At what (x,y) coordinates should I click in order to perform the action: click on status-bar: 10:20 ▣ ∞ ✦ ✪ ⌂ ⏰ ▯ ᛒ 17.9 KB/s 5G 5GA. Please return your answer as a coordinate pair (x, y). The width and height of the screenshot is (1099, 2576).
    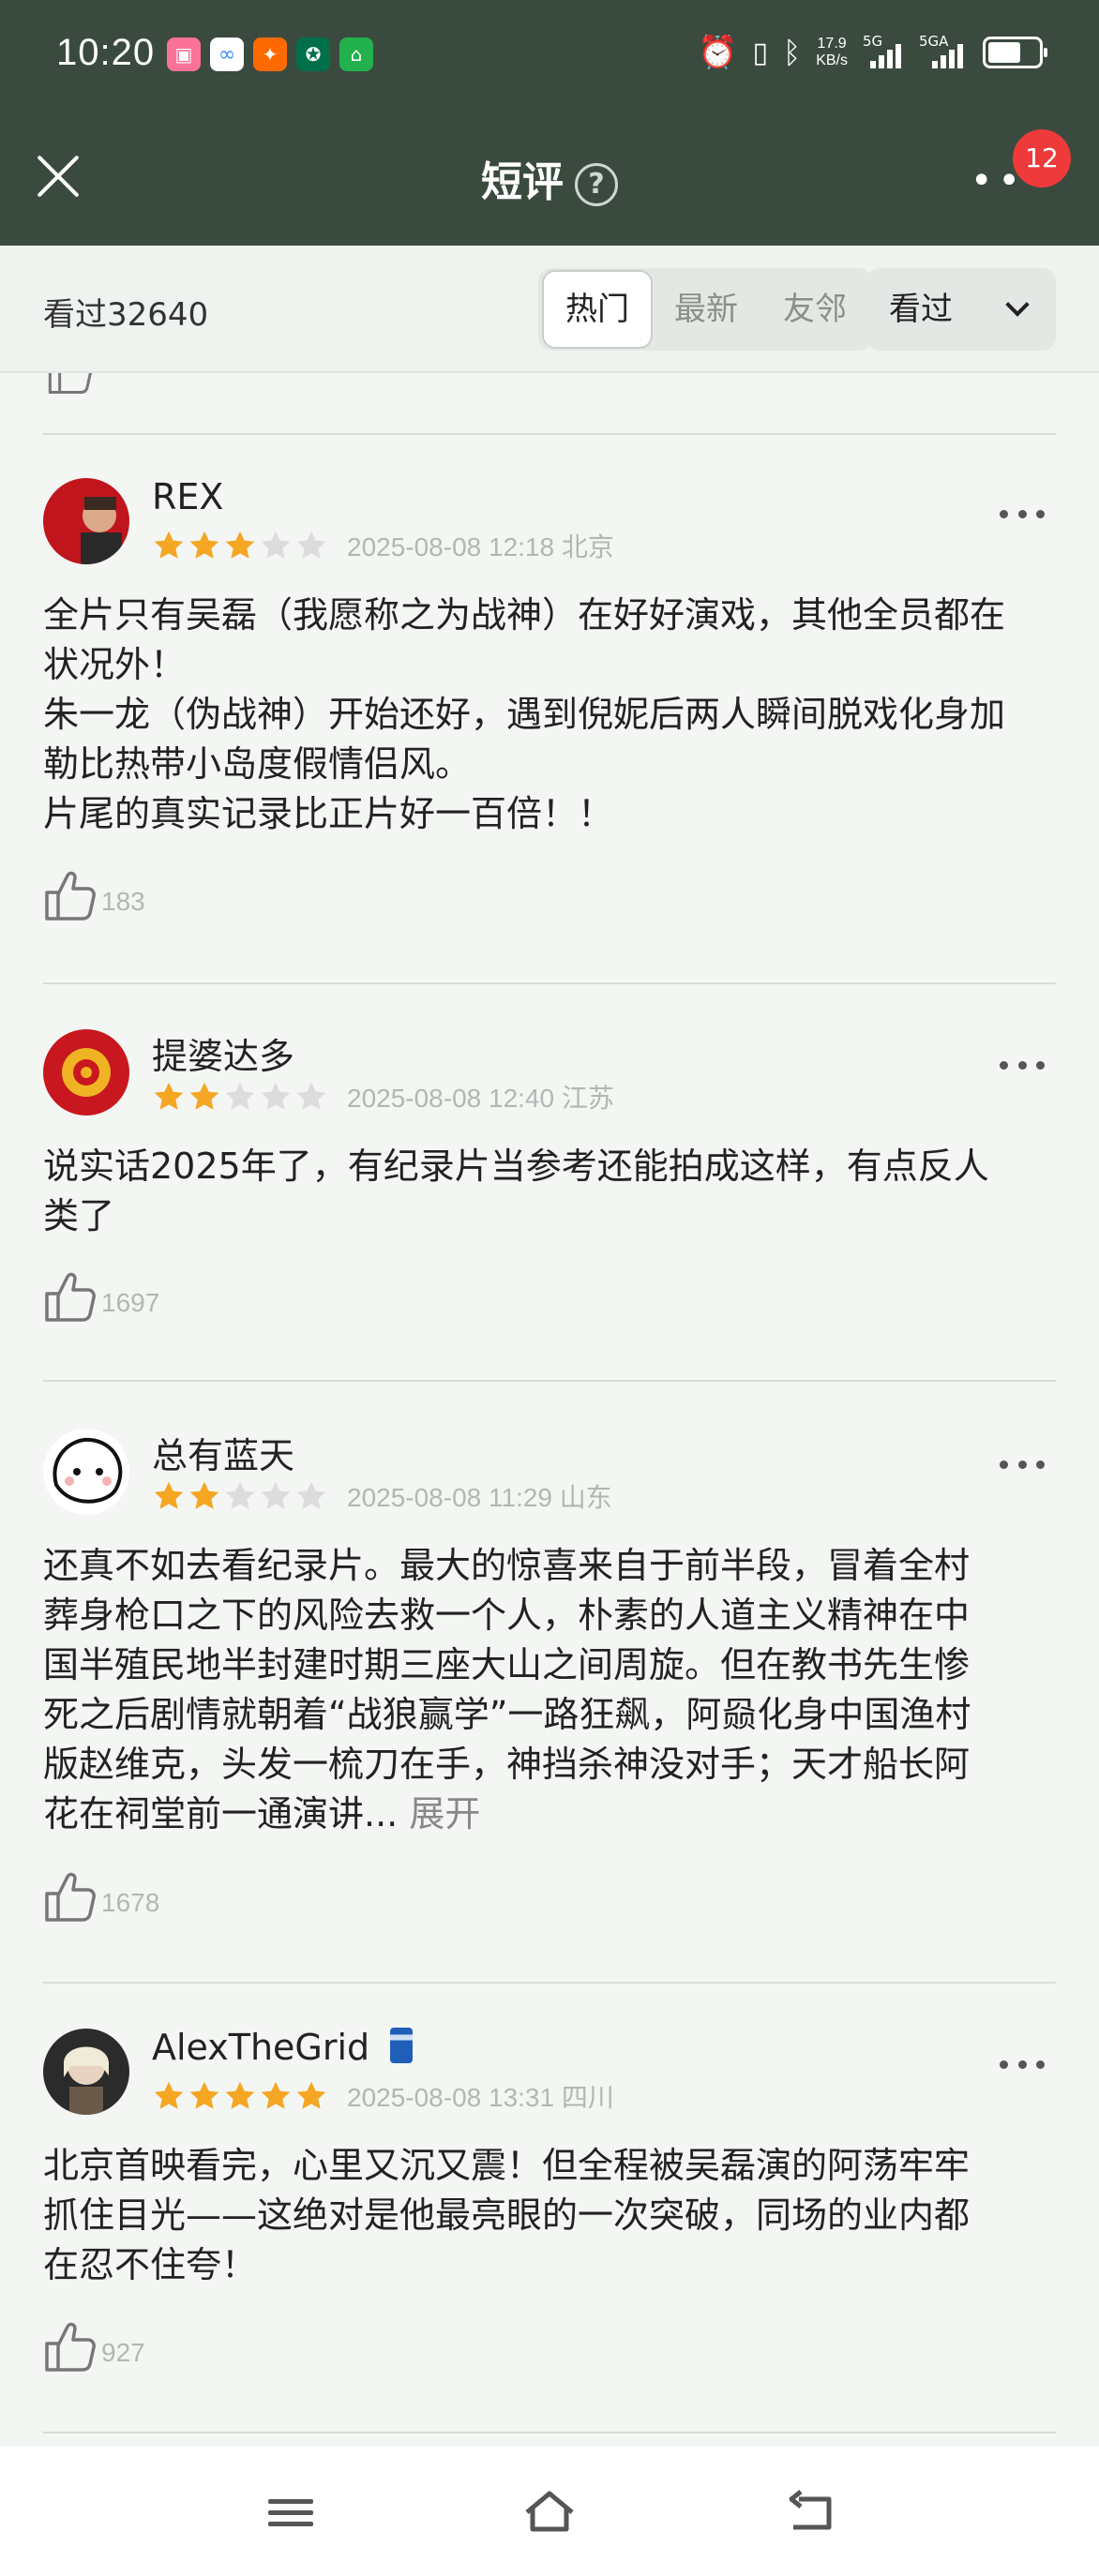
    Looking at the image, I should click on (549, 56).